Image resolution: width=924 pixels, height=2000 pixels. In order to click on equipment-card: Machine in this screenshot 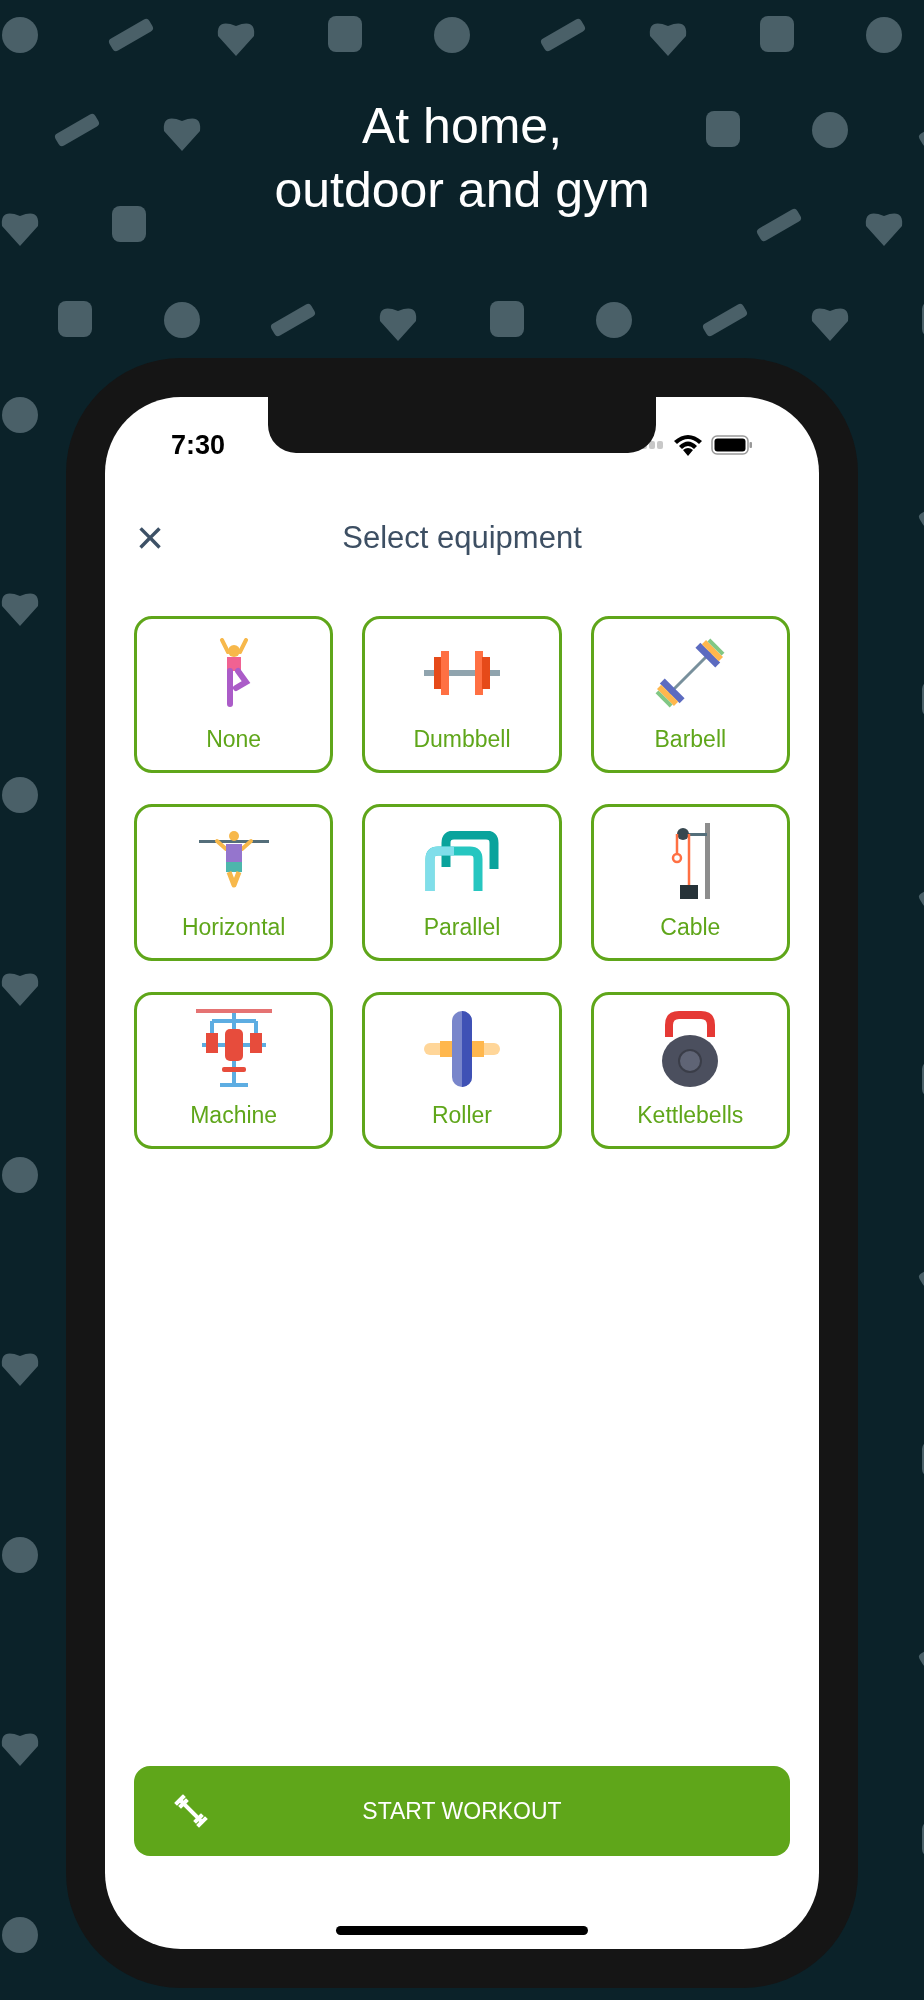, I will do `click(234, 1070)`.